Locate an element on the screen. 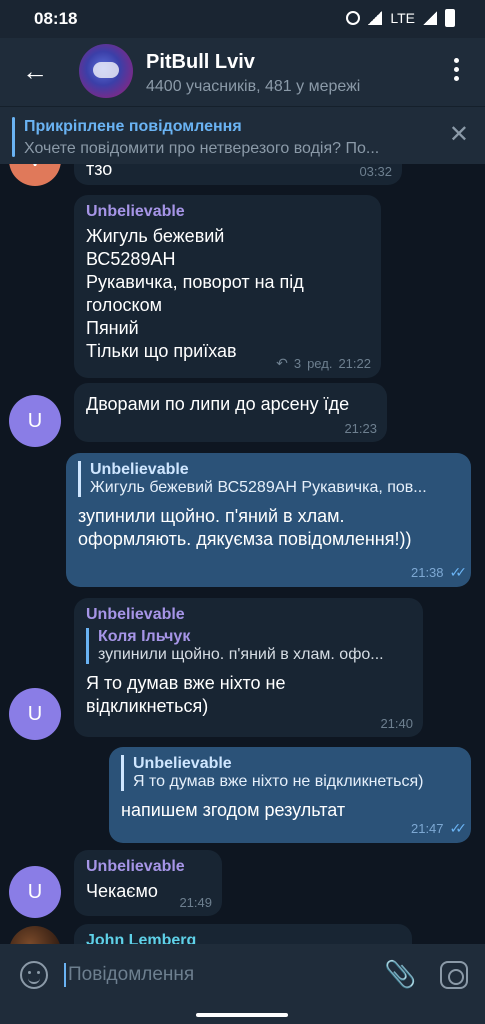 This screenshot has width=485, height=1024. message-text: Дворами по липи до арсену їде is located at coordinates (218, 404).